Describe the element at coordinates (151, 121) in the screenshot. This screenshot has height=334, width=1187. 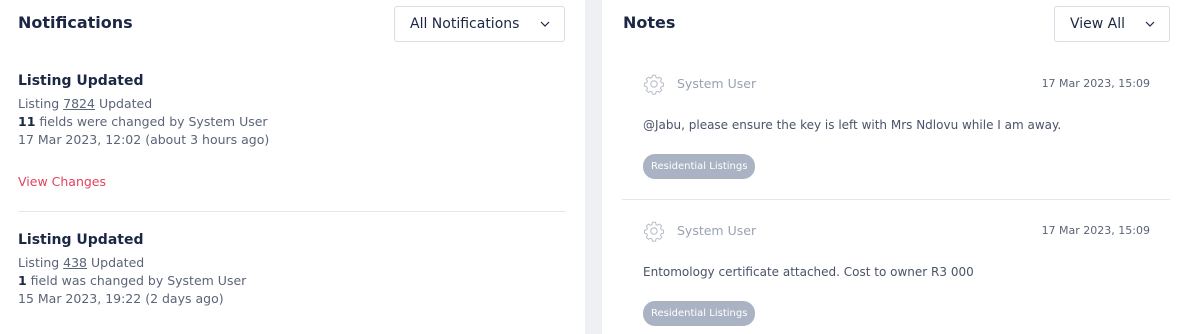
I see `field-text: fields were changed by System User` at that location.